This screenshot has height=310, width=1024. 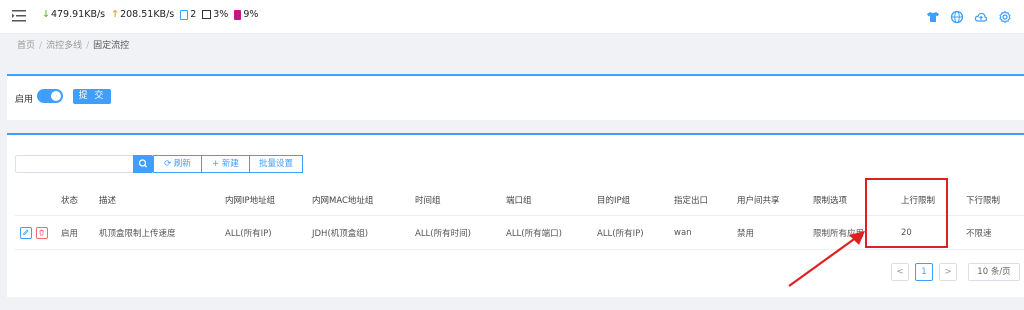 What do you see at coordinates (340, 233) in the screenshot?
I see `mac-group-cell: JDH(机顶盒组)` at bounding box center [340, 233].